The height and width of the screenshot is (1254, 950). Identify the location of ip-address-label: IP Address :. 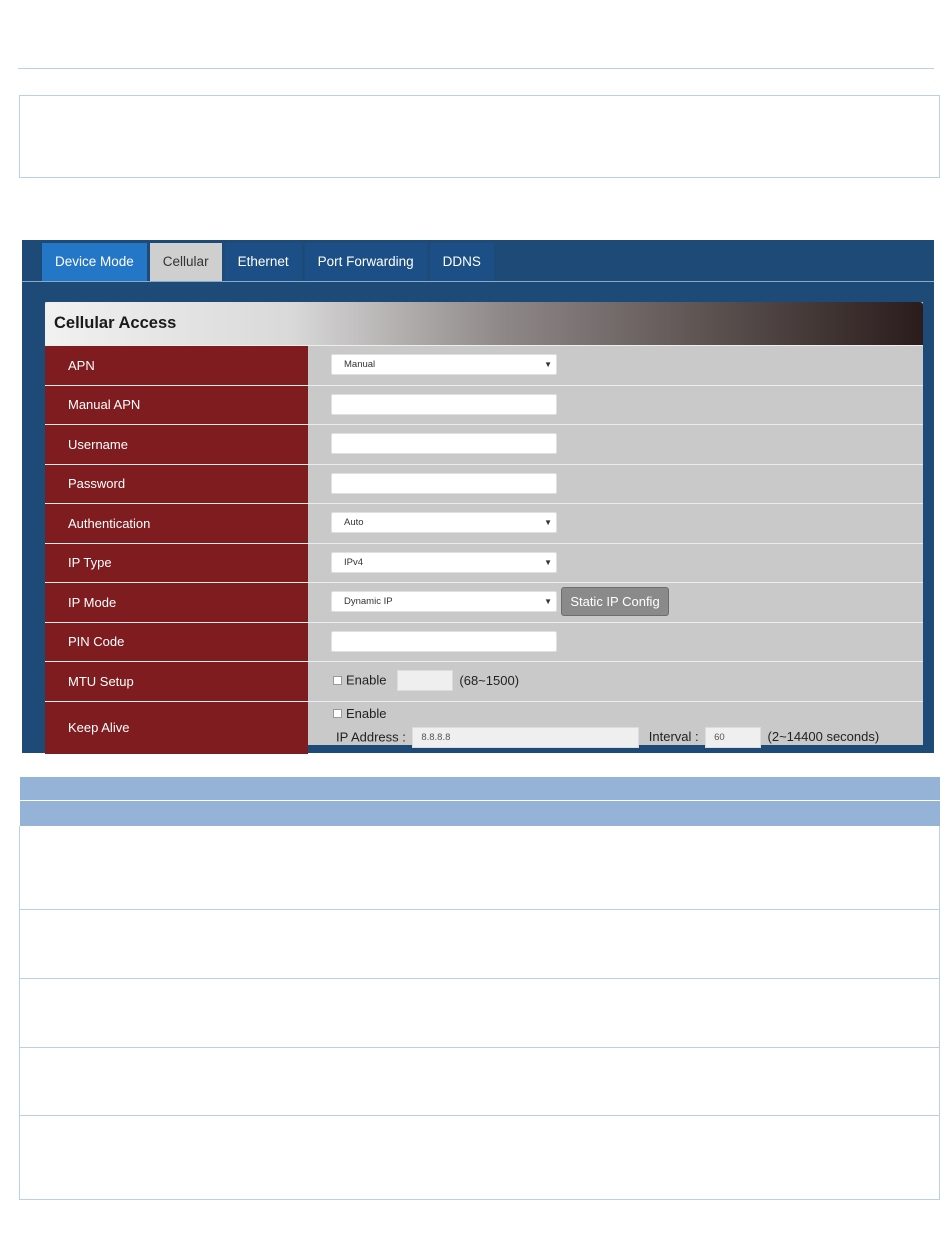
(371, 737).